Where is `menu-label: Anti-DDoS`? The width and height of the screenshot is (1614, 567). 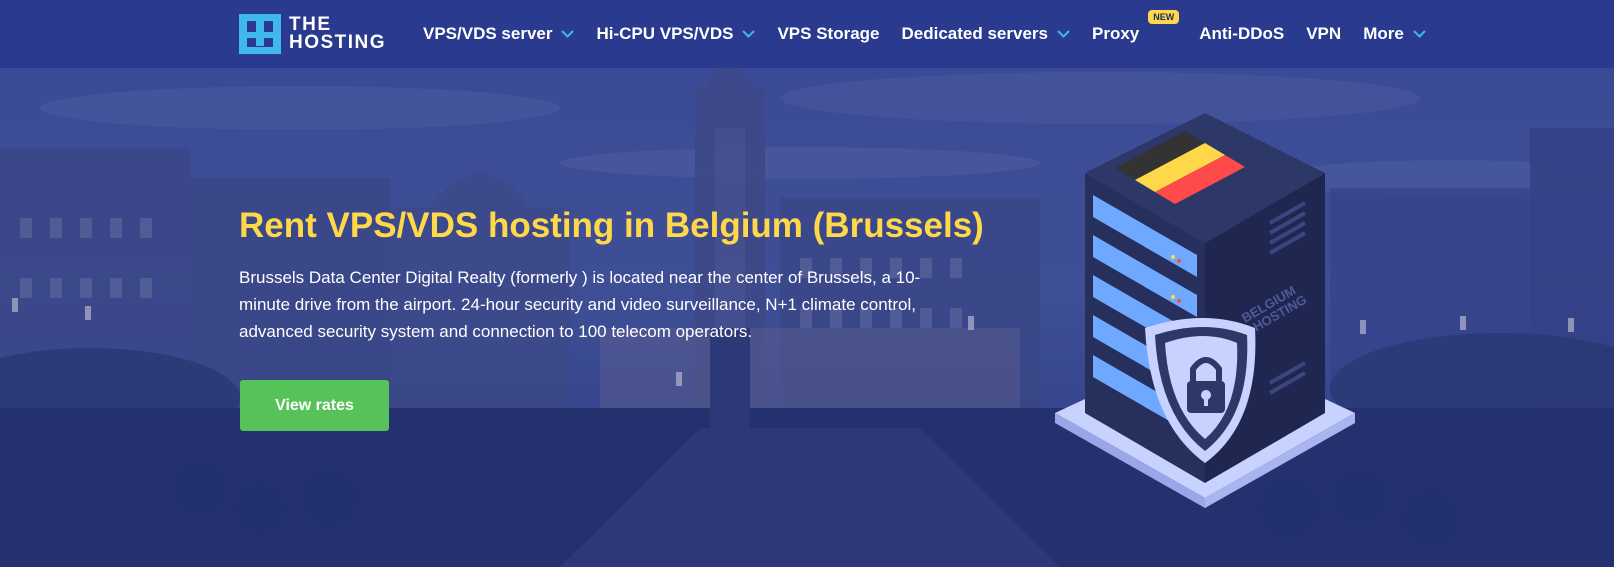 menu-label: Anti-DDoS is located at coordinates (1242, 33).